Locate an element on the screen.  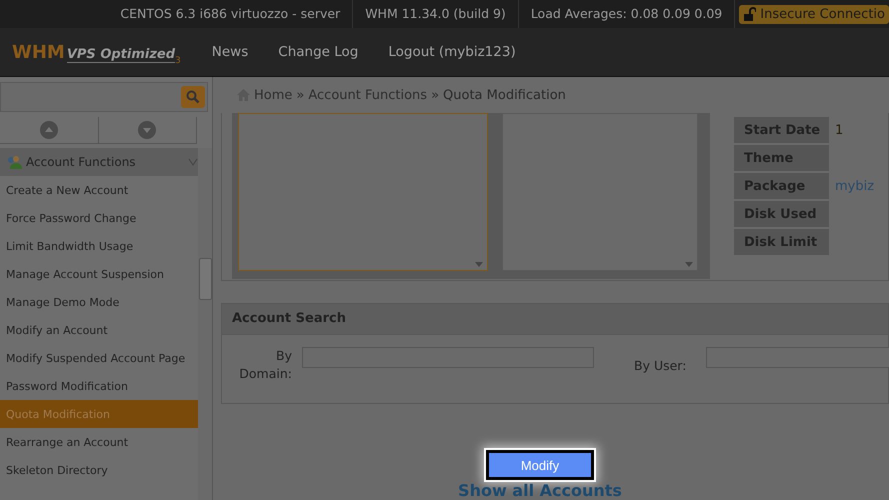
sidebar-item: Manage Demo Mode is located at coordinates (99, 302).